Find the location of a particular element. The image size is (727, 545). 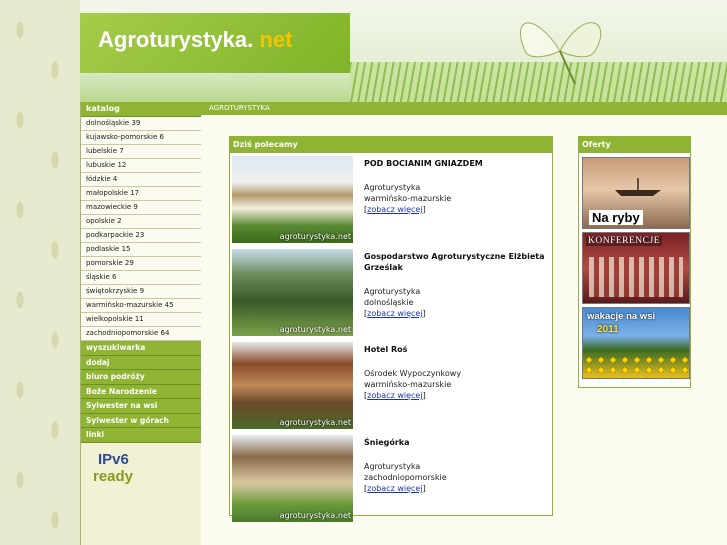

catalog-heading: katalog is located at coordinates (141, 109).